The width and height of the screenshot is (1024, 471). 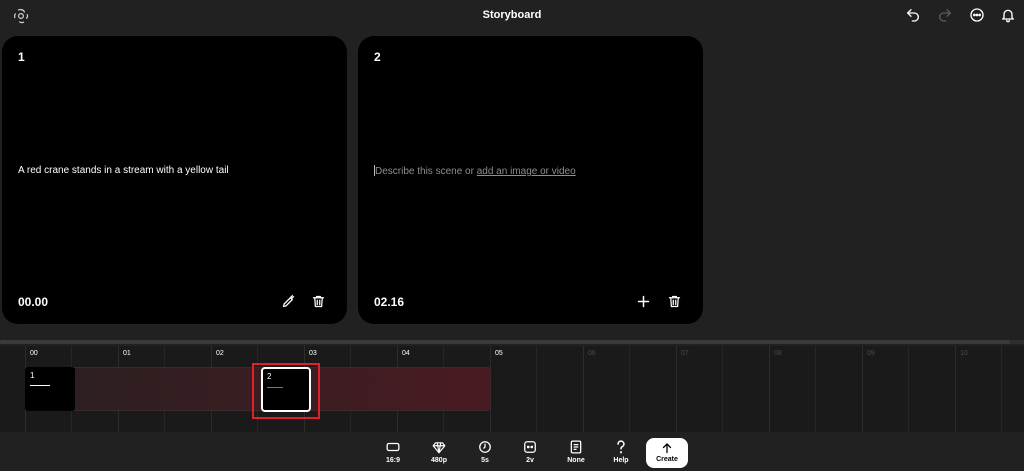 I want to click on ruler-label: 02, so click(x=220, y=353).